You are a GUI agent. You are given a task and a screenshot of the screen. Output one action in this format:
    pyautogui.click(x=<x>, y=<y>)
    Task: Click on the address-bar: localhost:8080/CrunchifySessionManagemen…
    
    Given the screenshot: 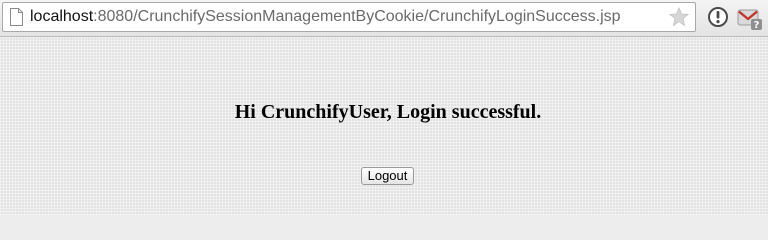 What is the action you would take?
    pyautogui.click(x=349, y=17)
    